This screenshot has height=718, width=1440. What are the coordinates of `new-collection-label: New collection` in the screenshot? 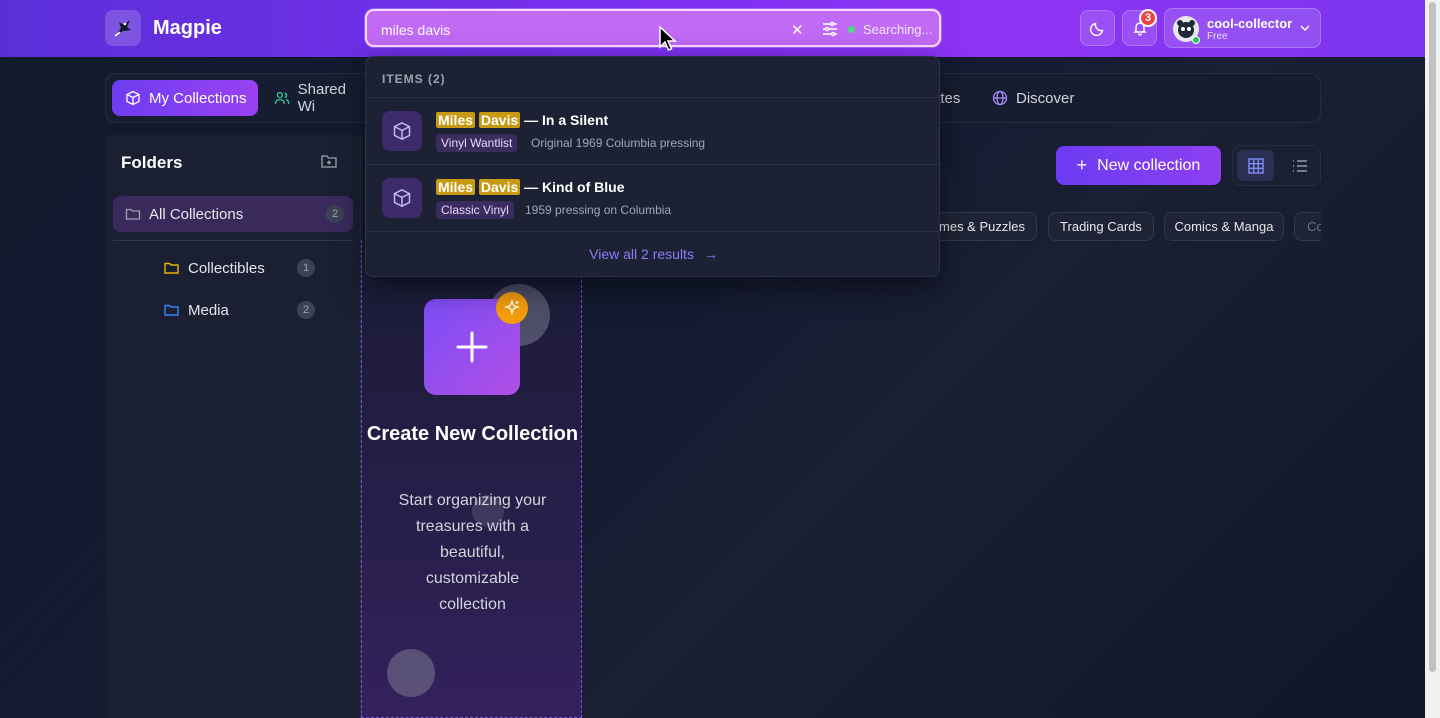 It's located at (1149, 165).